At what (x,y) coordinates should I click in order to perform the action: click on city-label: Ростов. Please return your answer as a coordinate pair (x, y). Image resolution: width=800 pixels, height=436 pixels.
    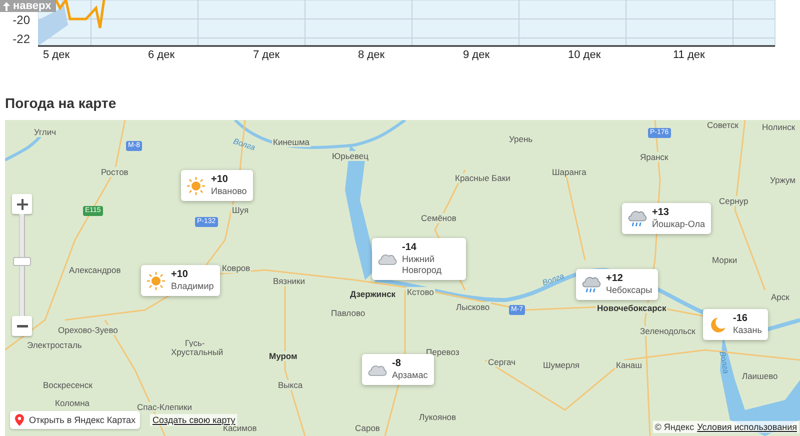
    Looking at the image, I should click on (115, 172).